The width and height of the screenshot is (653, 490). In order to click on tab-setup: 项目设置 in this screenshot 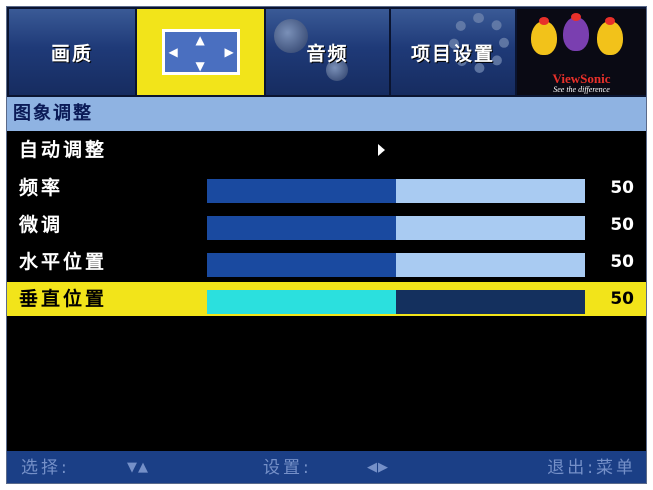, I will do `click(453, 52)`.